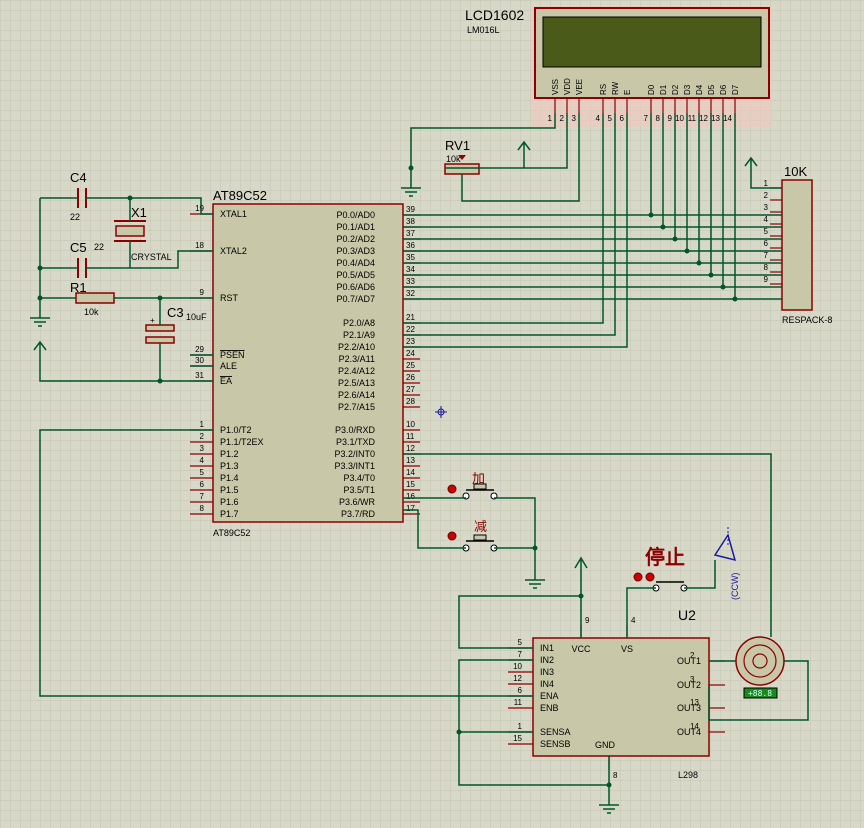  I want to click on respack-pin-number: 7, so click(766, 255).